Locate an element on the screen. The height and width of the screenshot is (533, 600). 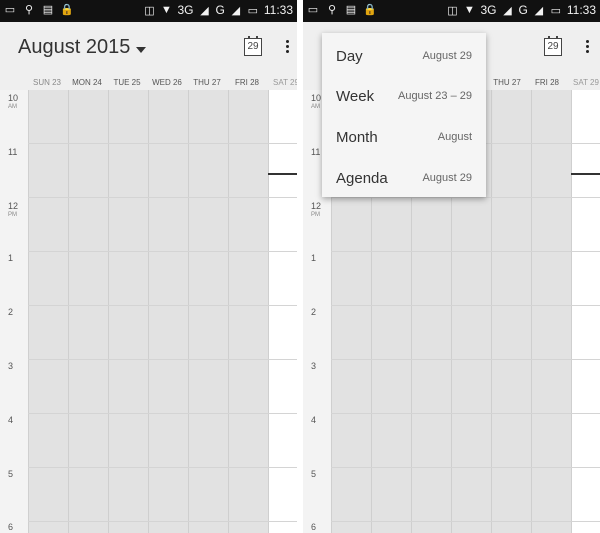
day-header-mon: MON 24 is located at coordinates (87, 82).